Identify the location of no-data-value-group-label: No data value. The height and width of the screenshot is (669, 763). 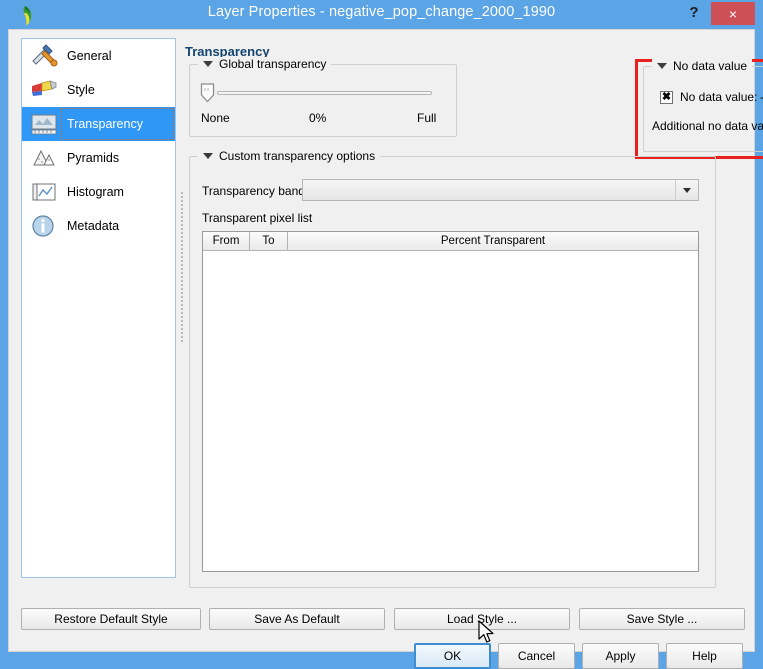
(710, 66).